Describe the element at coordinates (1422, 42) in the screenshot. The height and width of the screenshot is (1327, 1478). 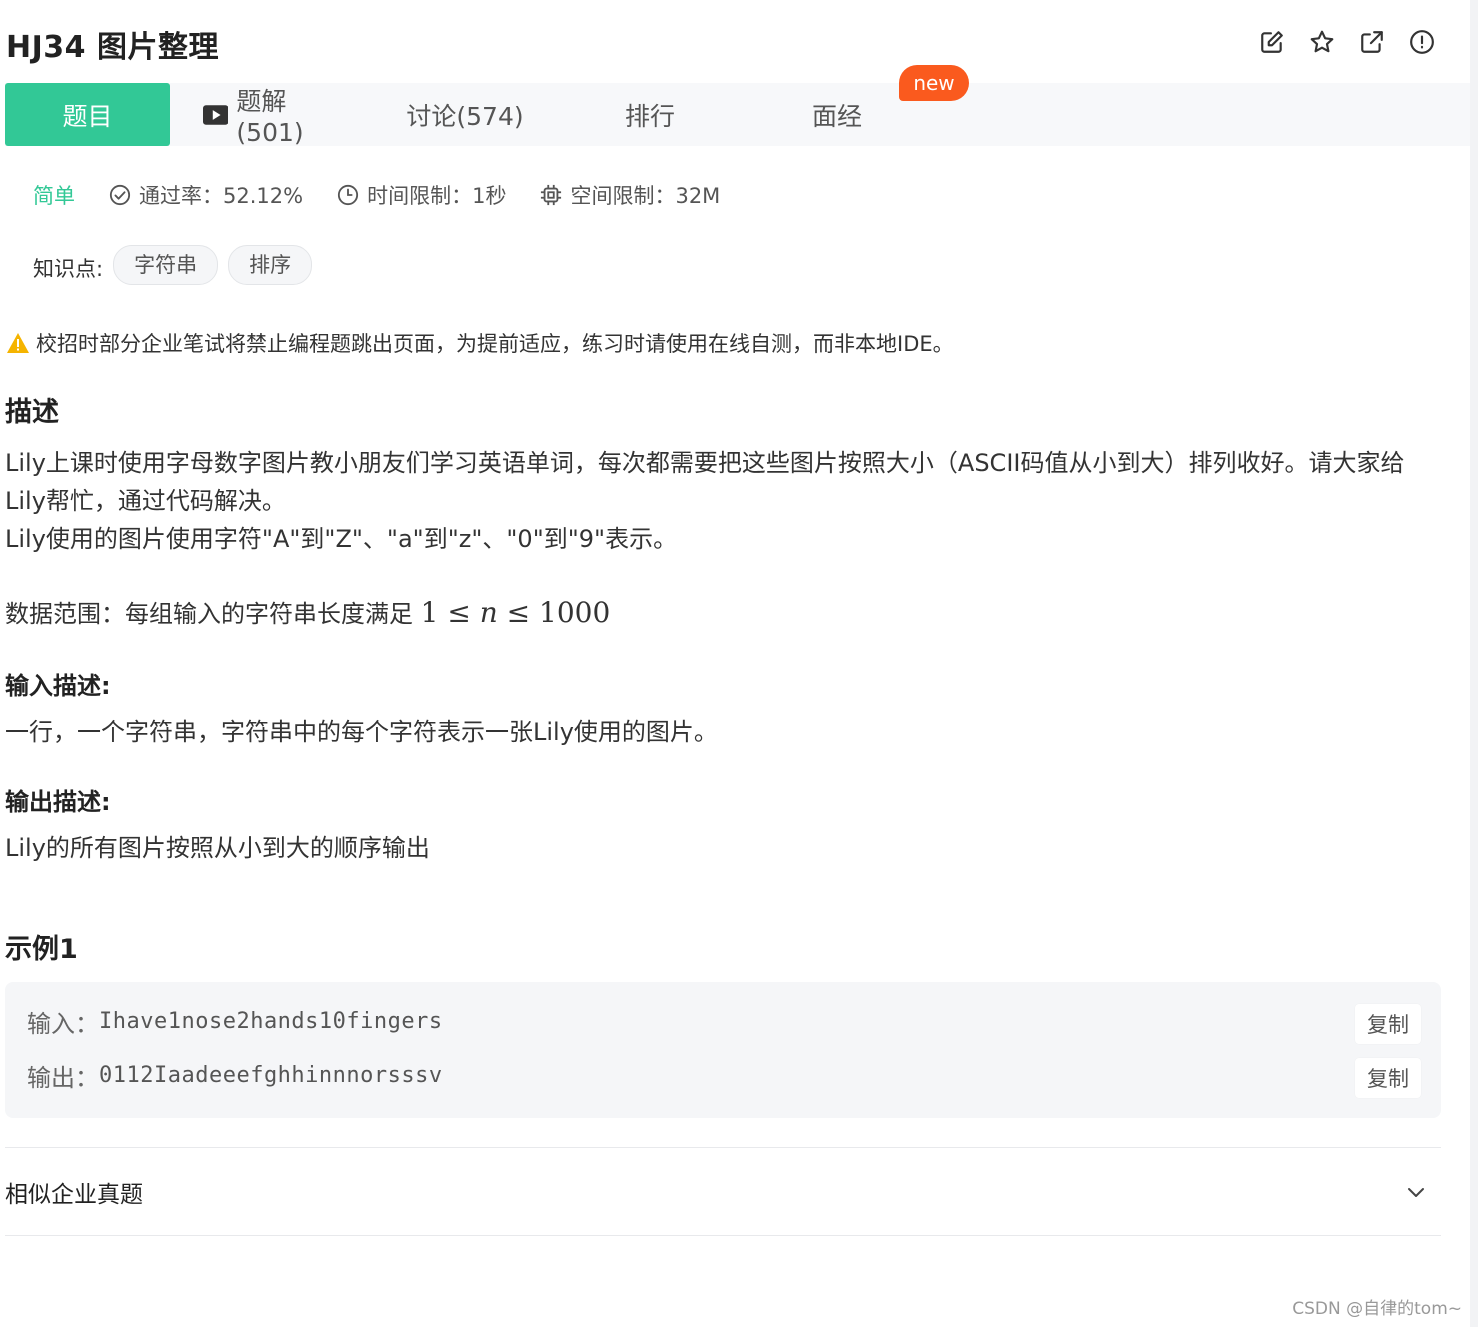
I see `report-icon` at that location.